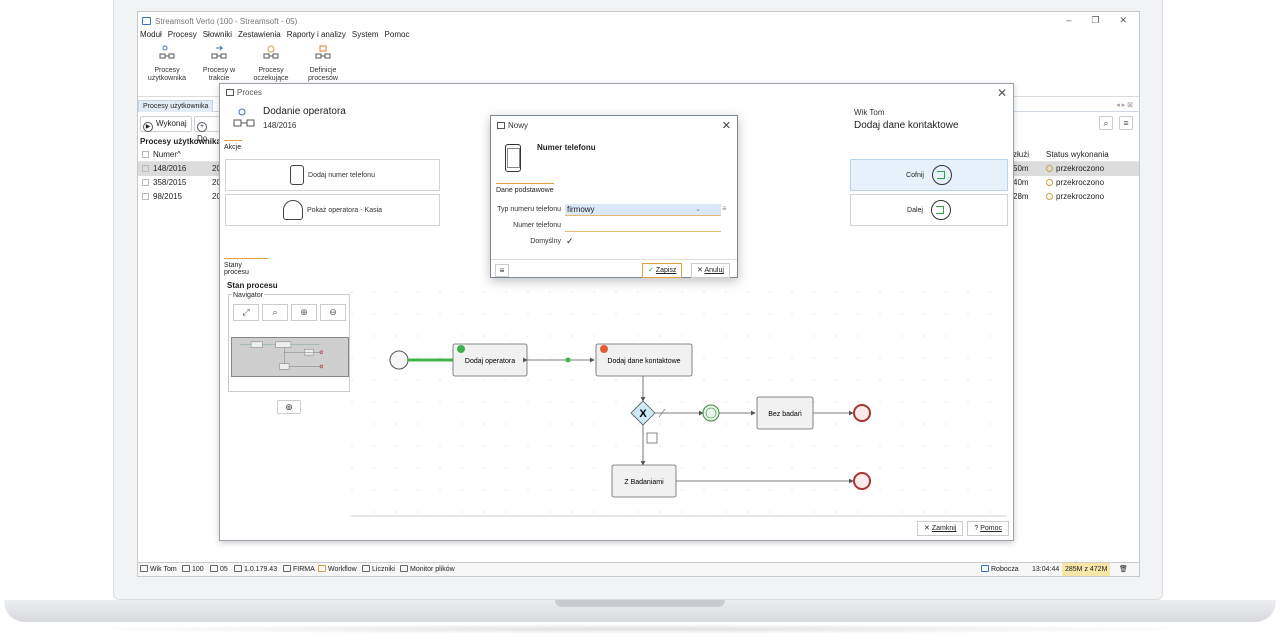 The image size is (1280, 640). I want to click on help-button: ? Pomoc, so click(988, 528).